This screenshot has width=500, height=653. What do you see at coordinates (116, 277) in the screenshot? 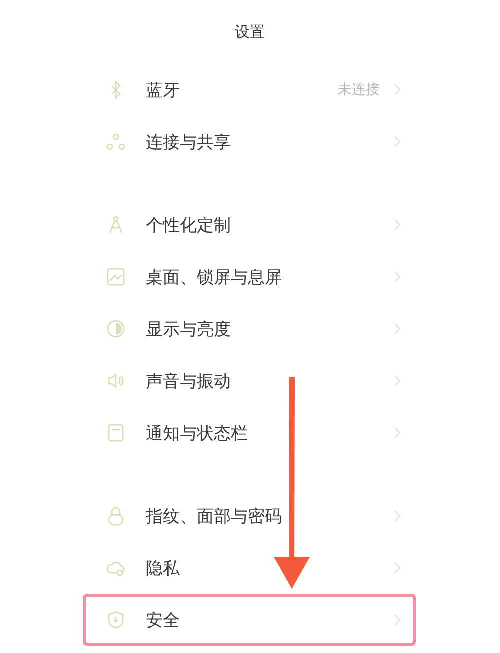
I see `image-icon` at bounding box center [116, 277].